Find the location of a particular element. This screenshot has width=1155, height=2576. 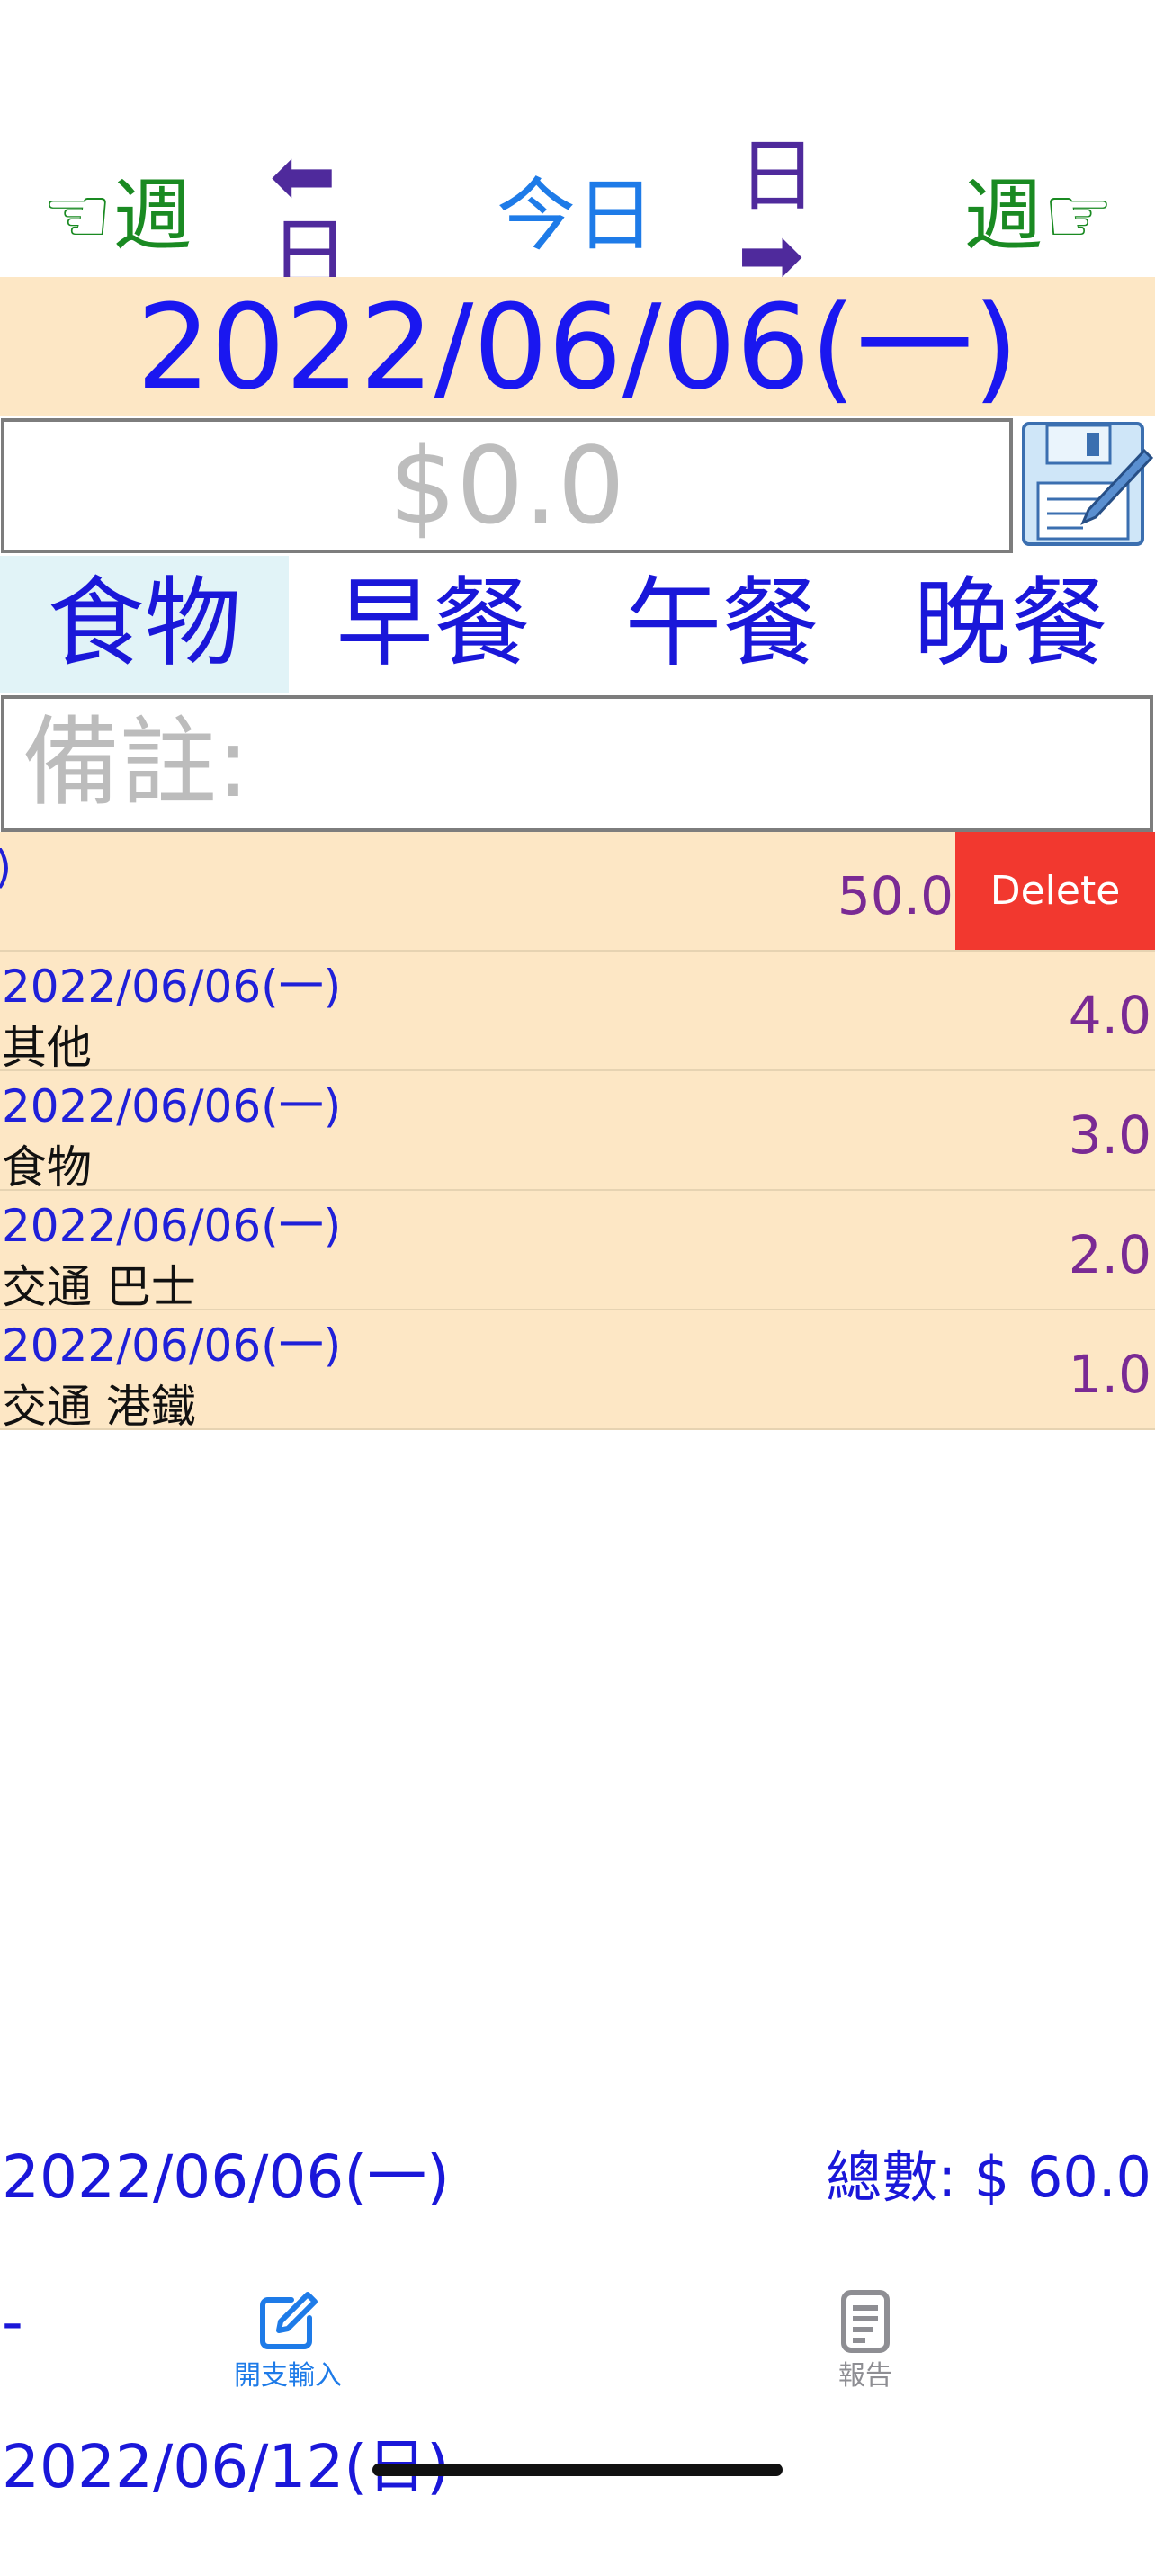

tab-expense-input-label: 開支輸入 is located at coordinates (288, 2376).